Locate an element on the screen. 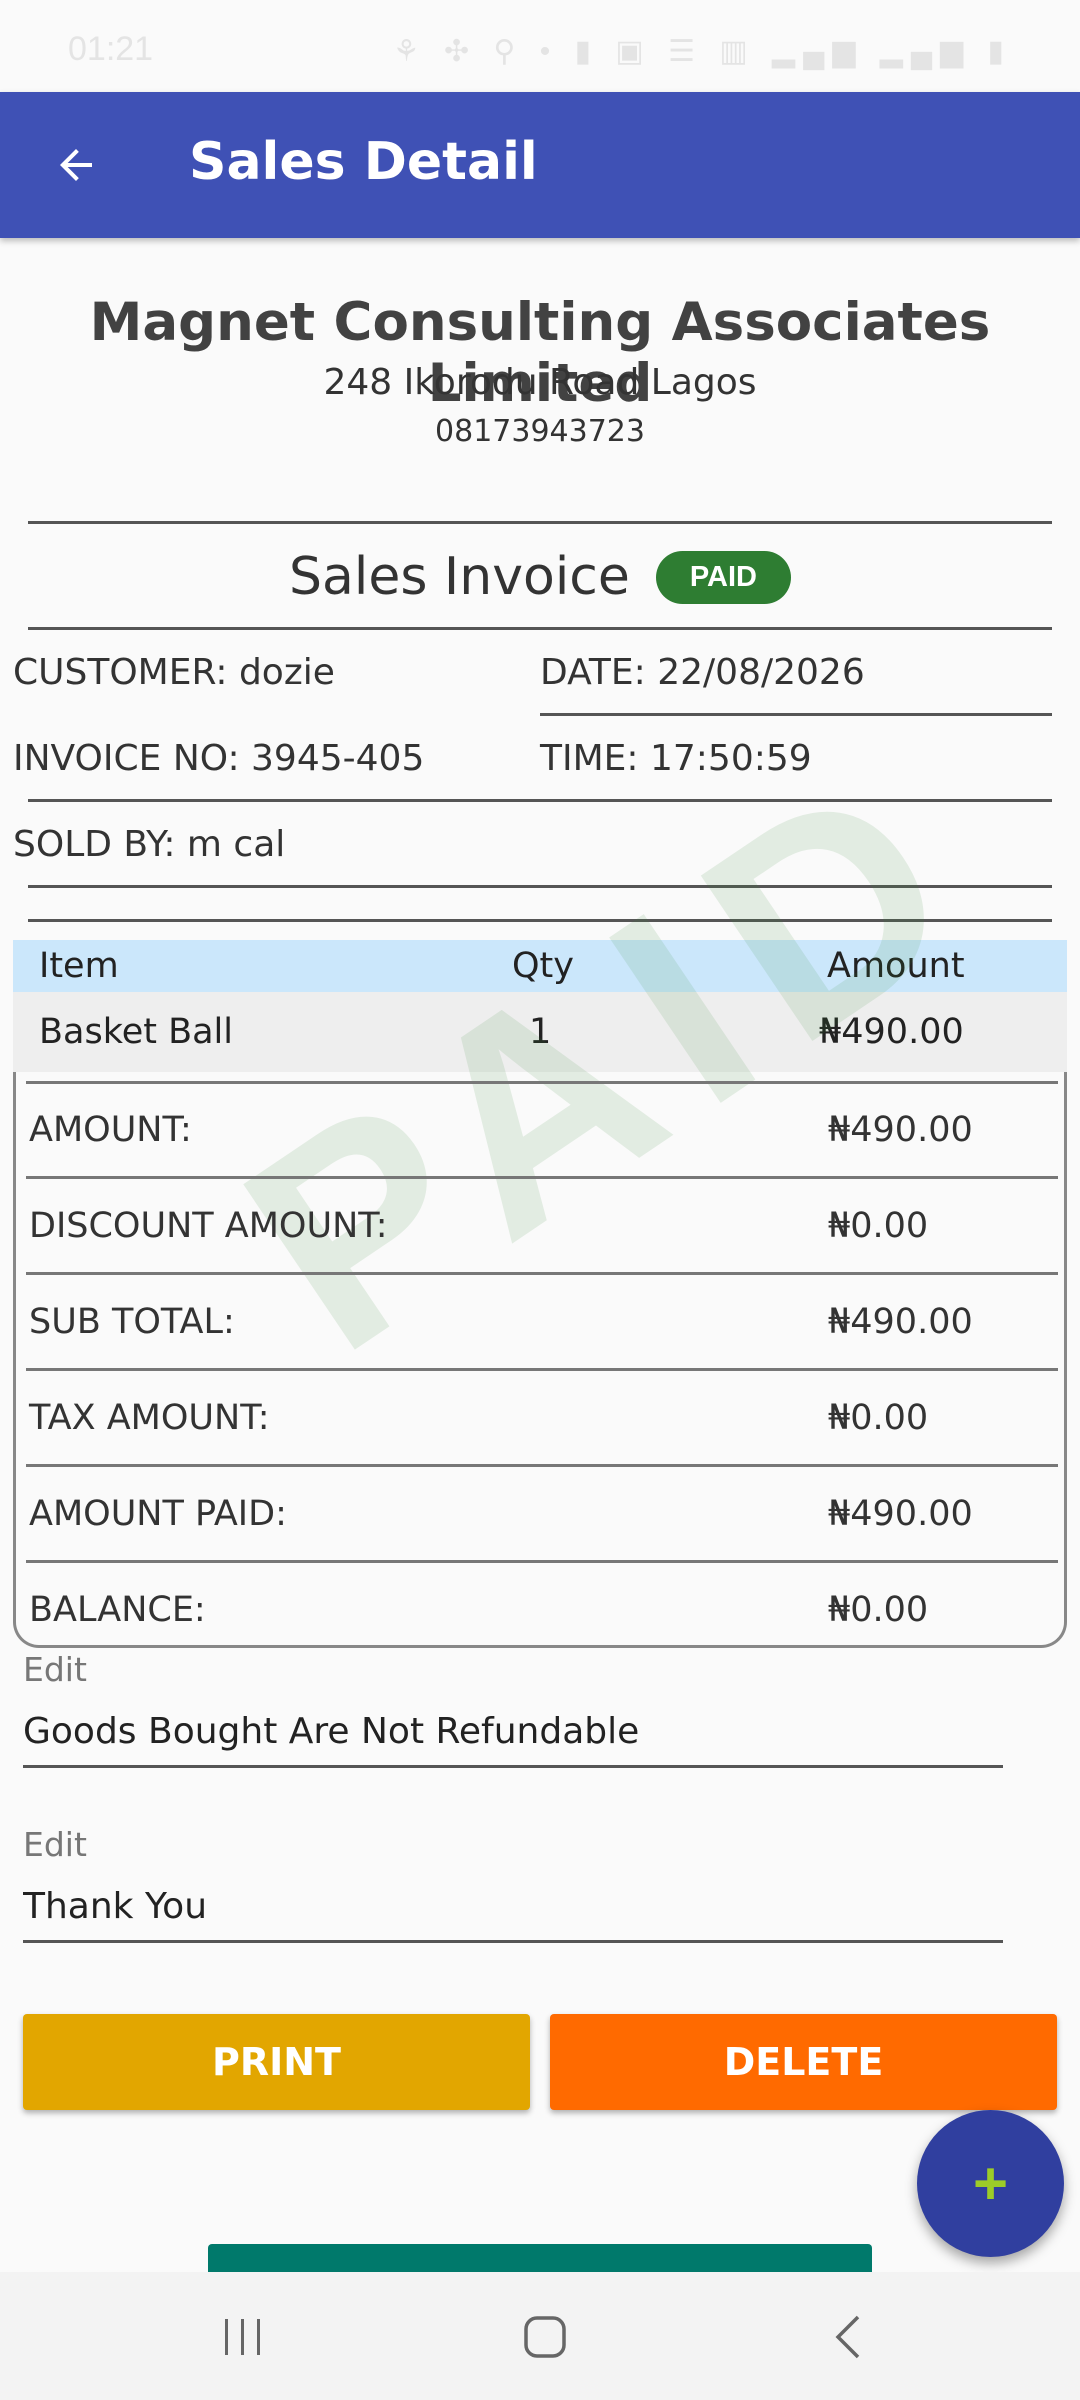 The image size is (1080, 2400). summary-label-discount: DISCOUNT AMOUNT: is located at coordinates (208, 1226).